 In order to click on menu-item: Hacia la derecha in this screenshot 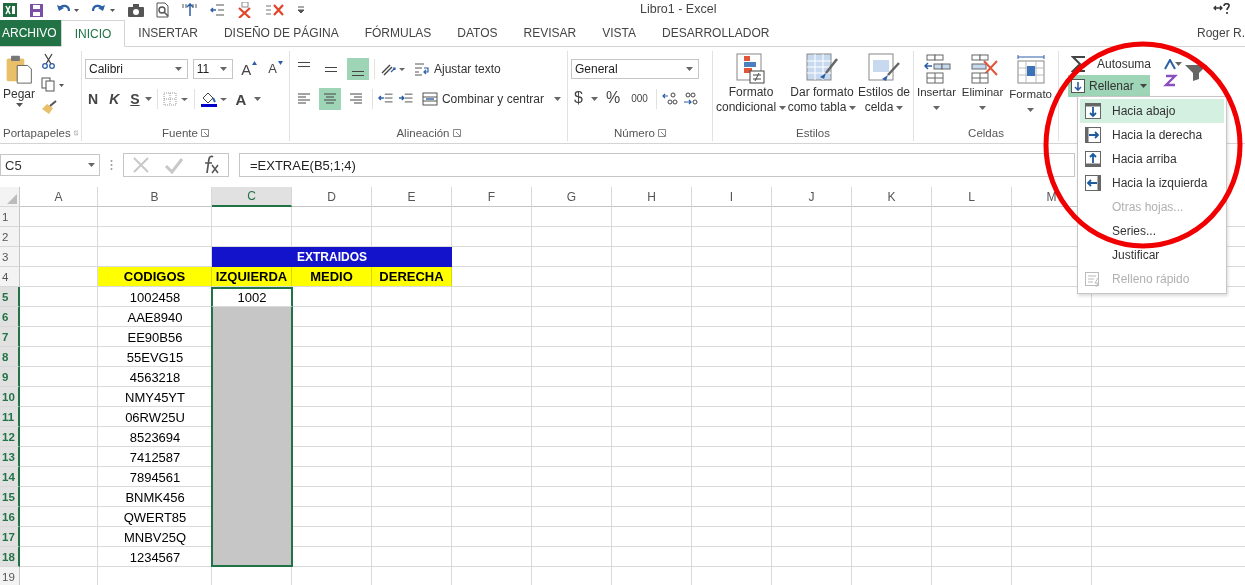, I will do `click(1152, 135)`.